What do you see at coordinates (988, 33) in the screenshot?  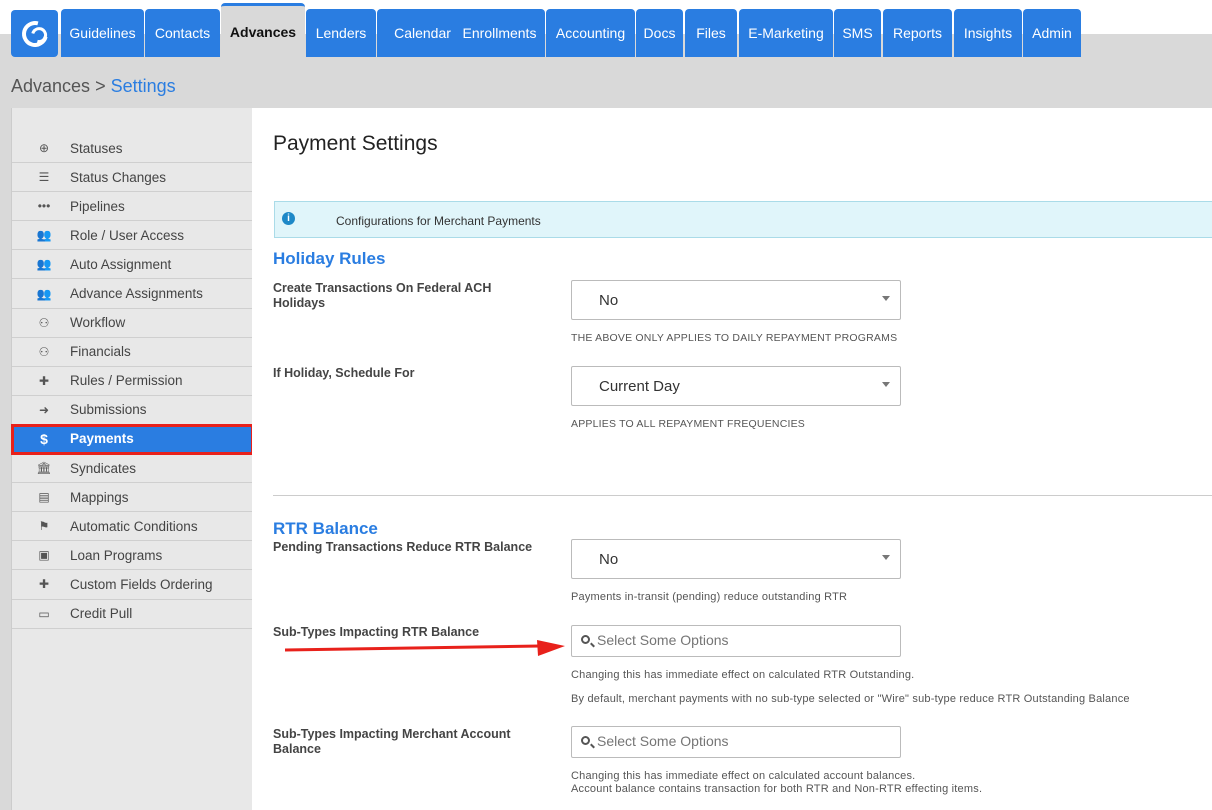 I see `tab-insights: Insights` at bounding box center [988, 33].